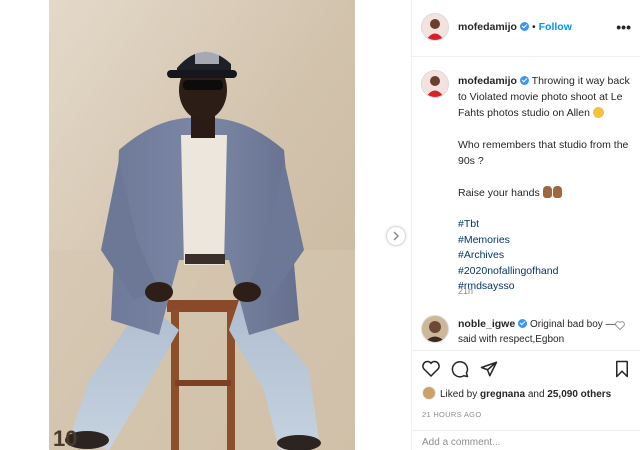 The height and width of the screenshot is (450, 640). I want to click on action-bar, so click(526, 369).